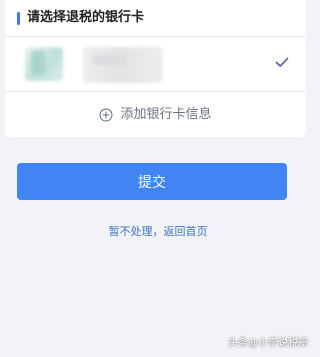 The image size is (320, 357). I want to click on add-bank-card-button: 添加银行卡信息, so click(155, 114).